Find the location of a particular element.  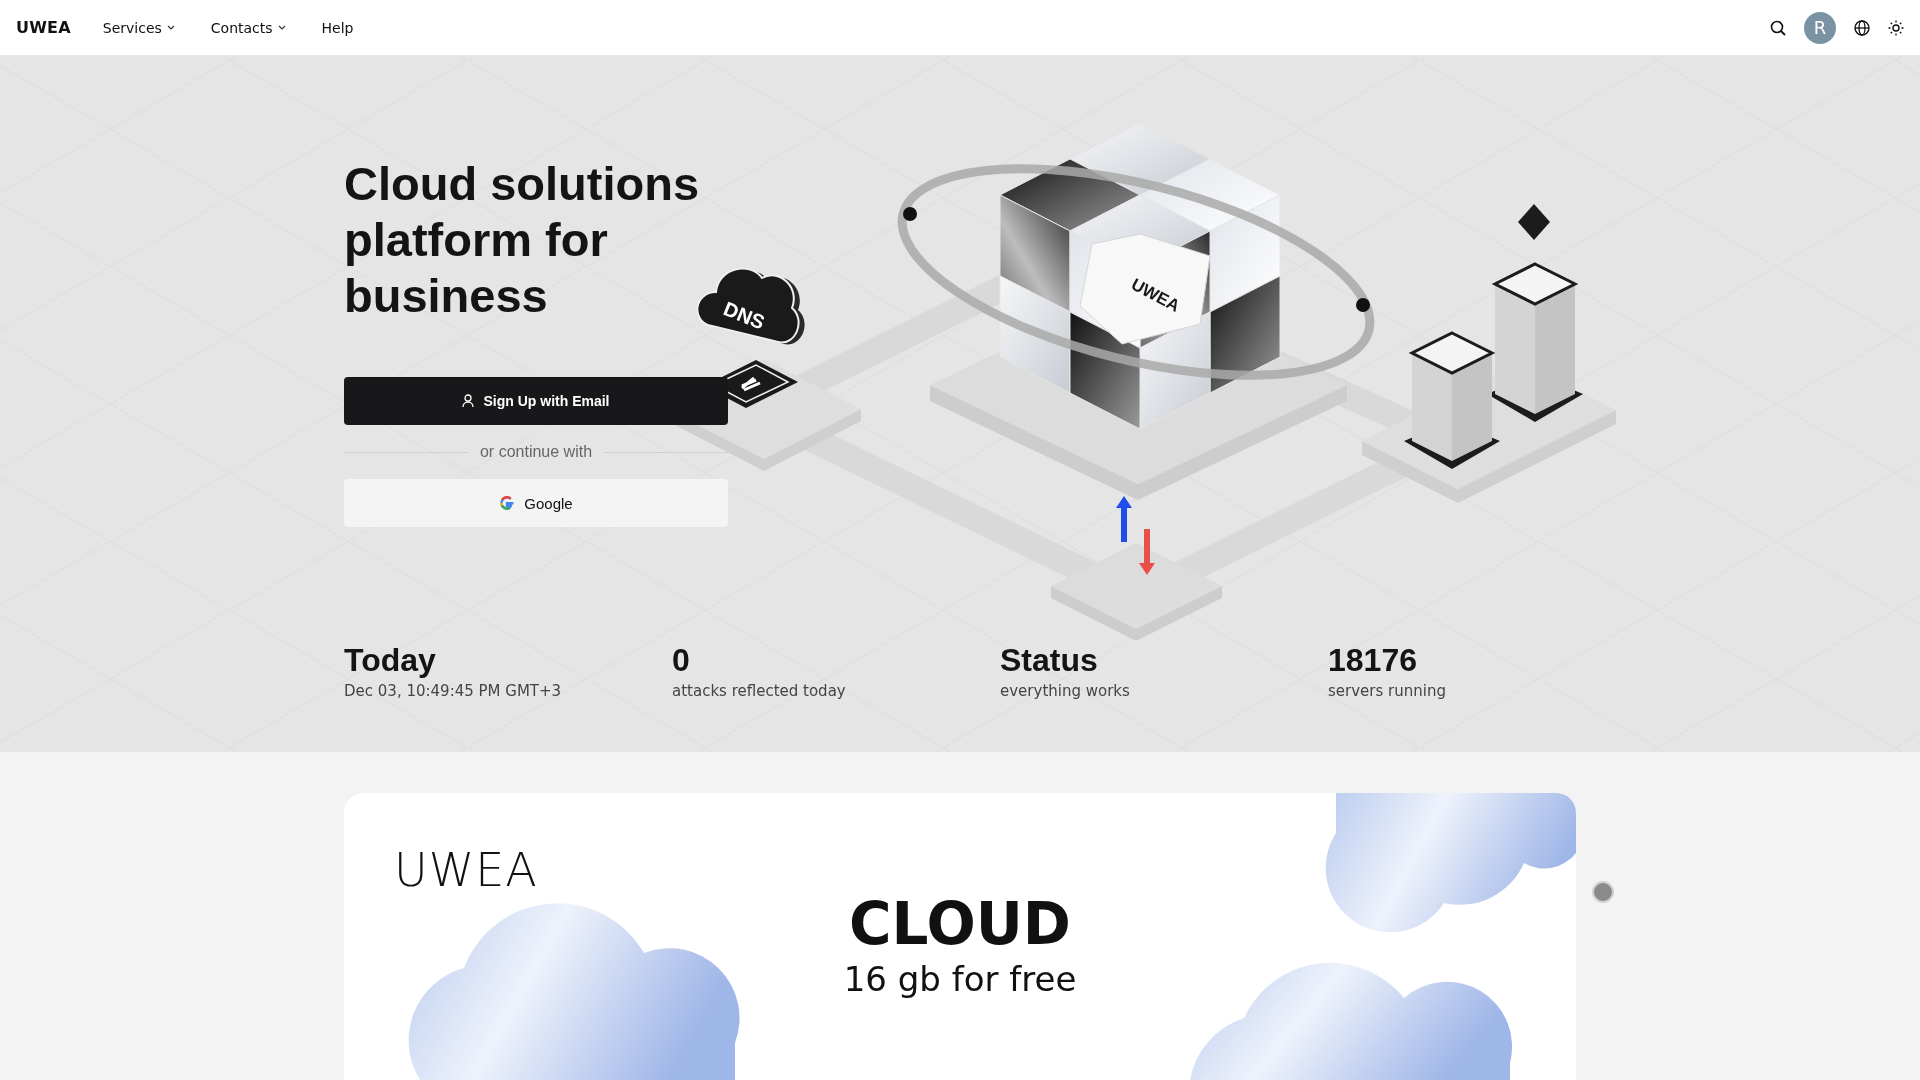

hero-heading: Cloud solutions platform for business is located at coordinates (522, 240).